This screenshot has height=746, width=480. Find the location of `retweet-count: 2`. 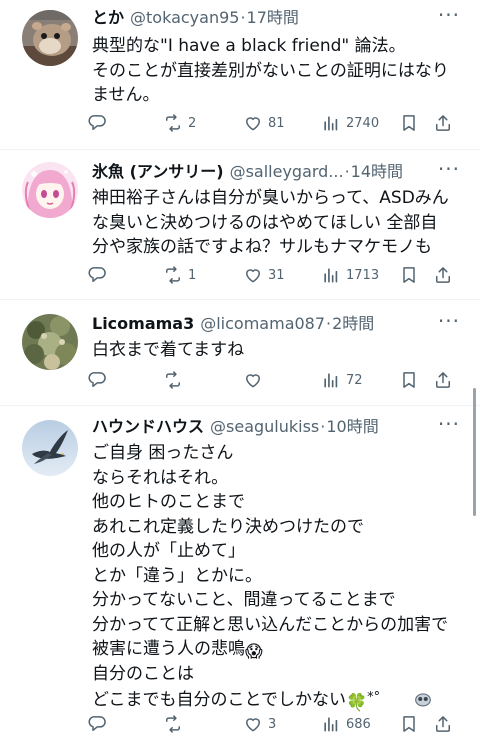

retweet-count: 2 is located at coordinates (192, 123).